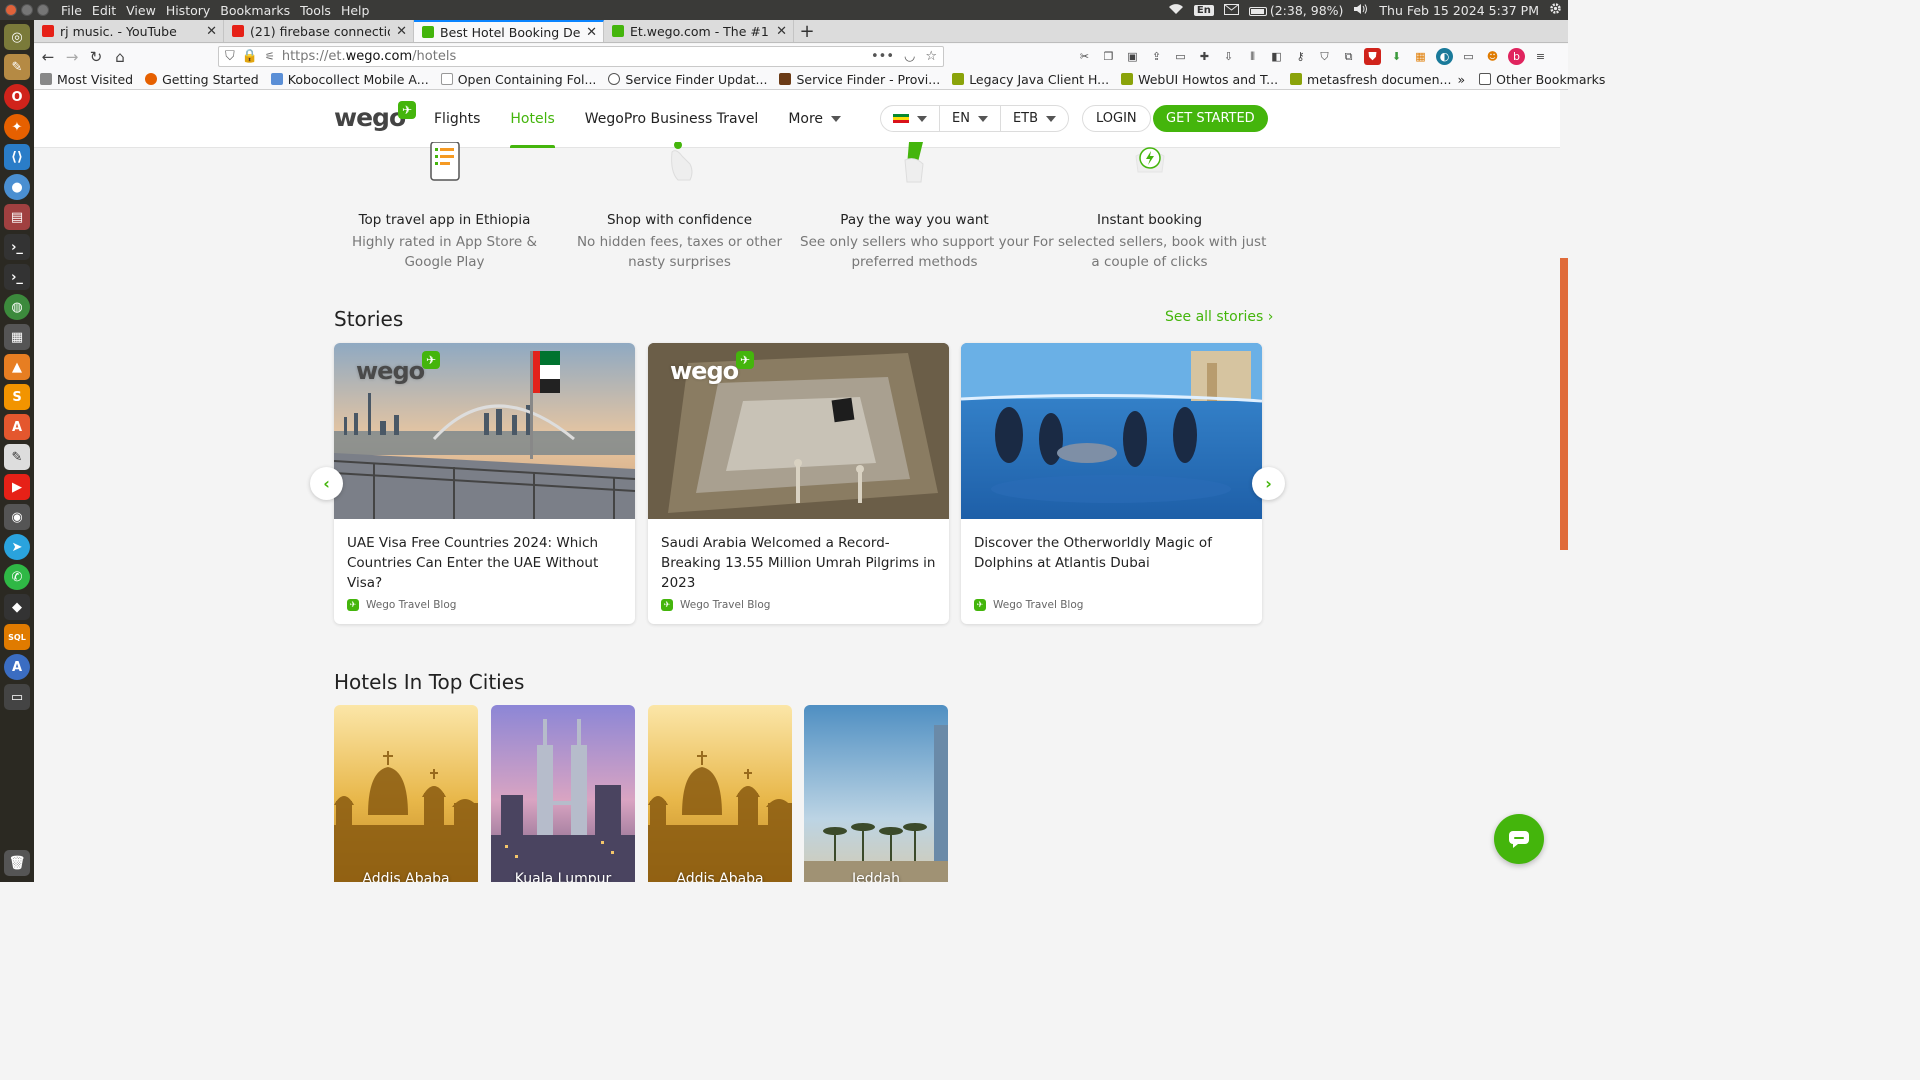  Describe the element at coordinates (1276, 56) in the screenshot. I see `sidebar-icon: ◧` at that location.